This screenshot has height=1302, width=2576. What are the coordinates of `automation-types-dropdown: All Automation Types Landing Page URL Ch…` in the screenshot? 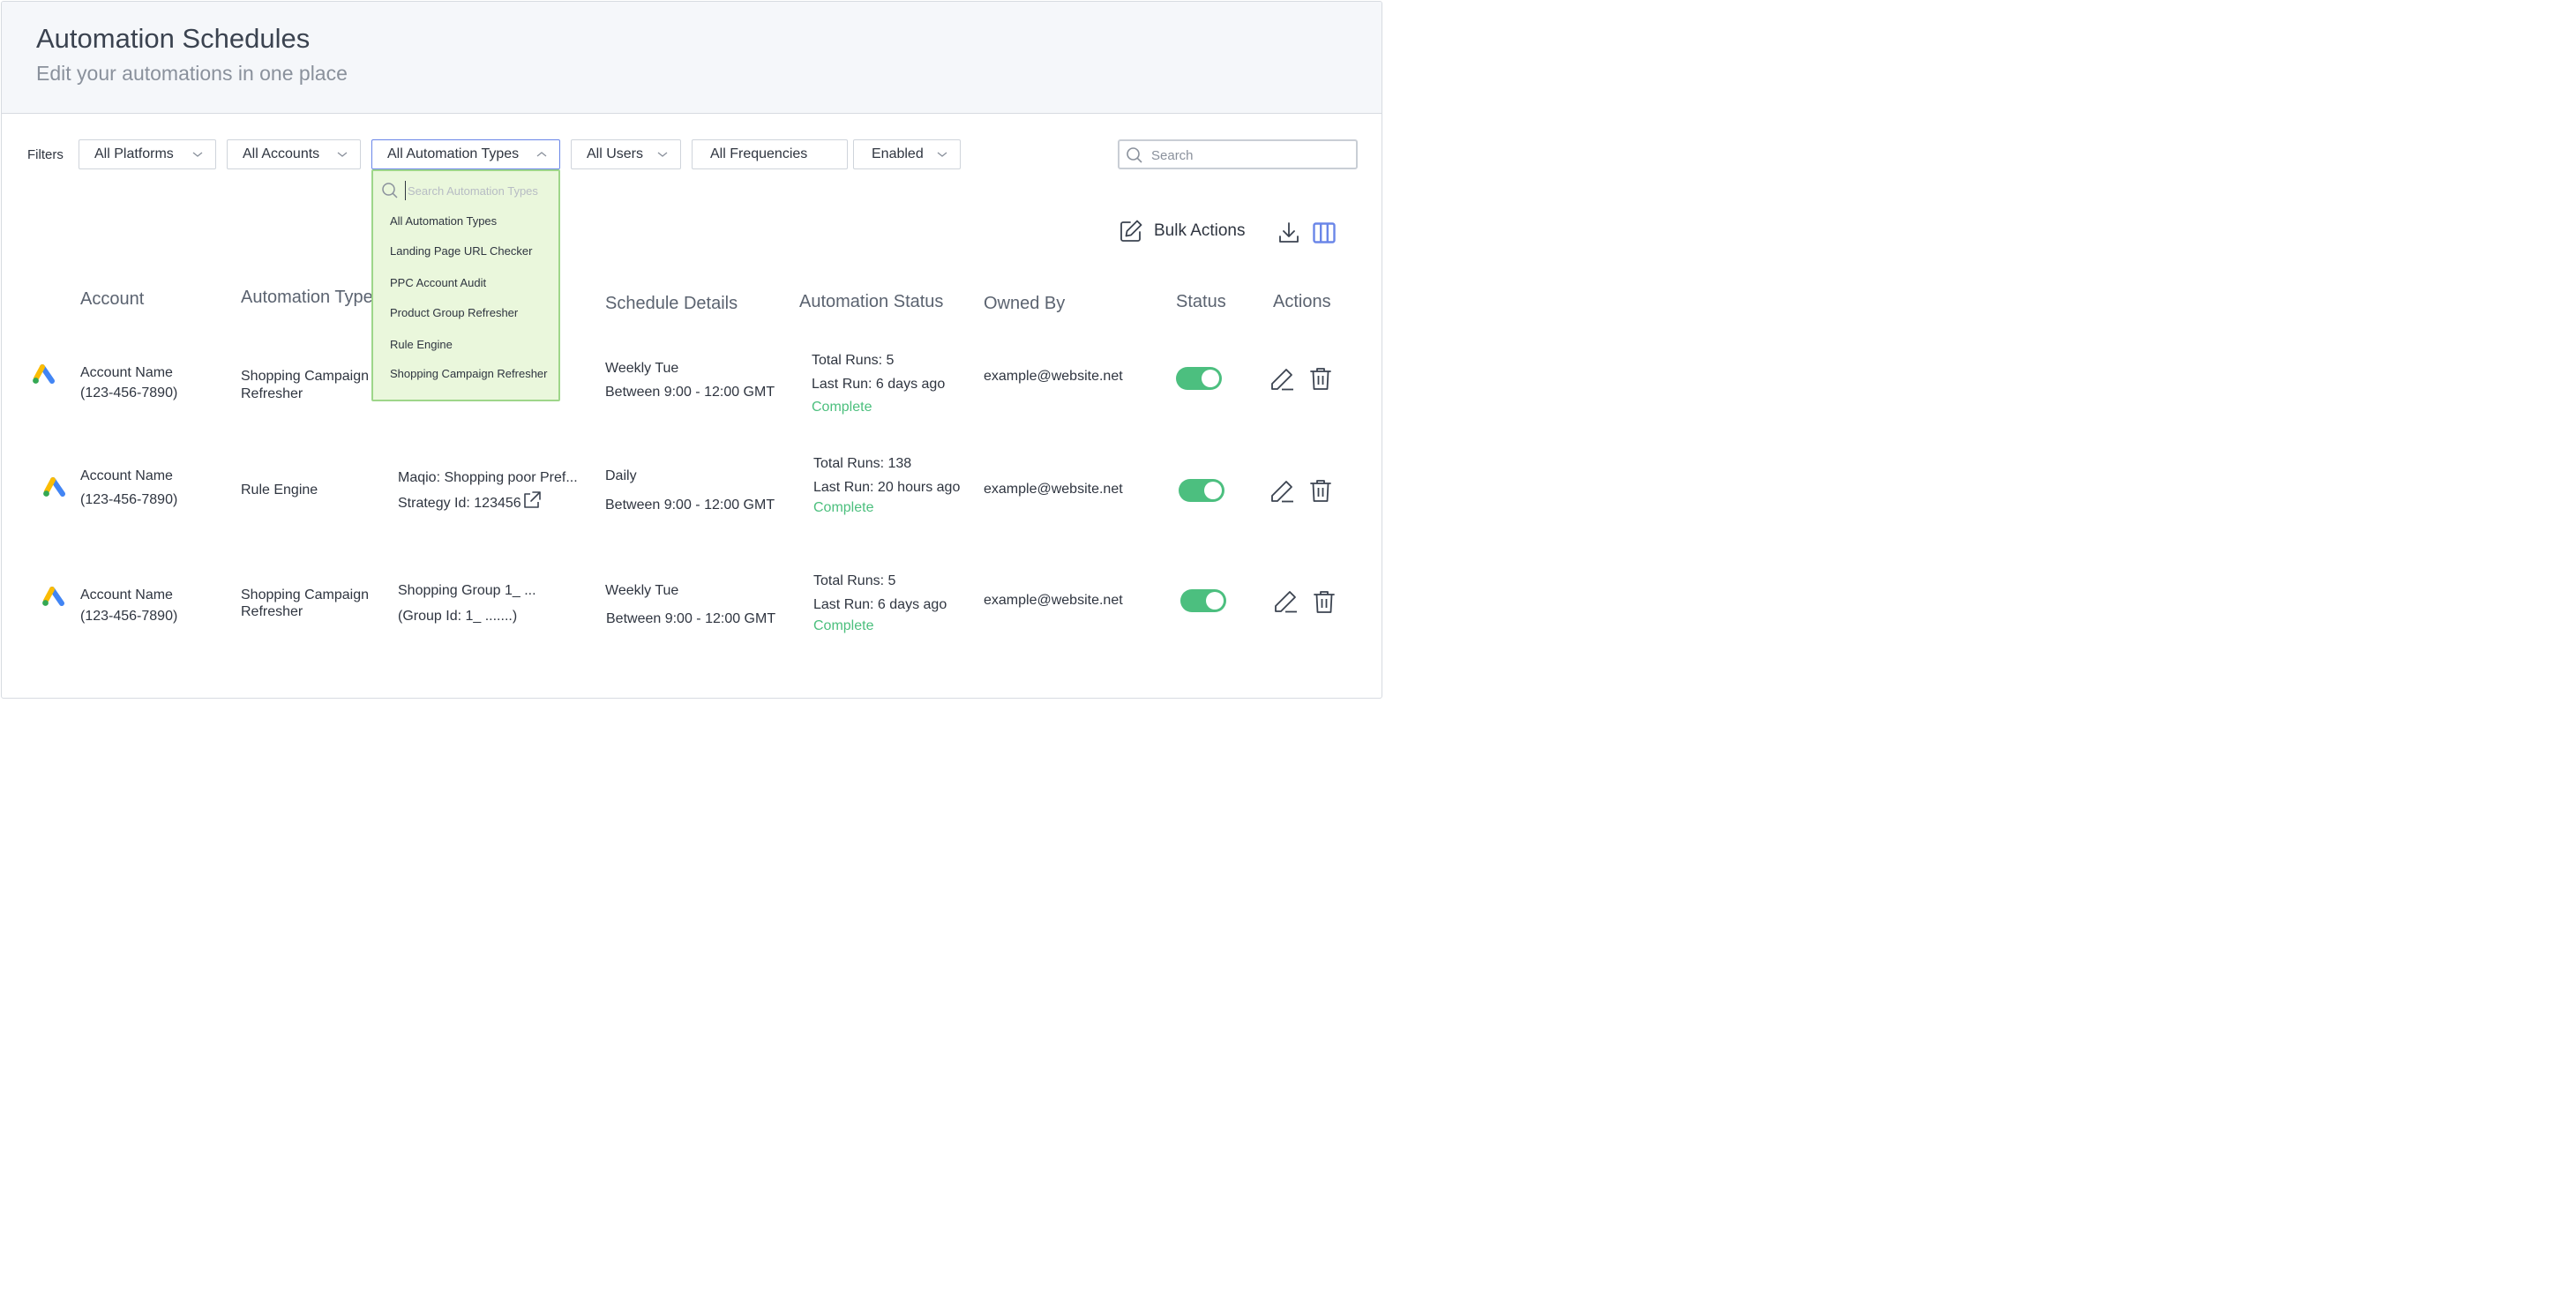 It's located at (465, 285).